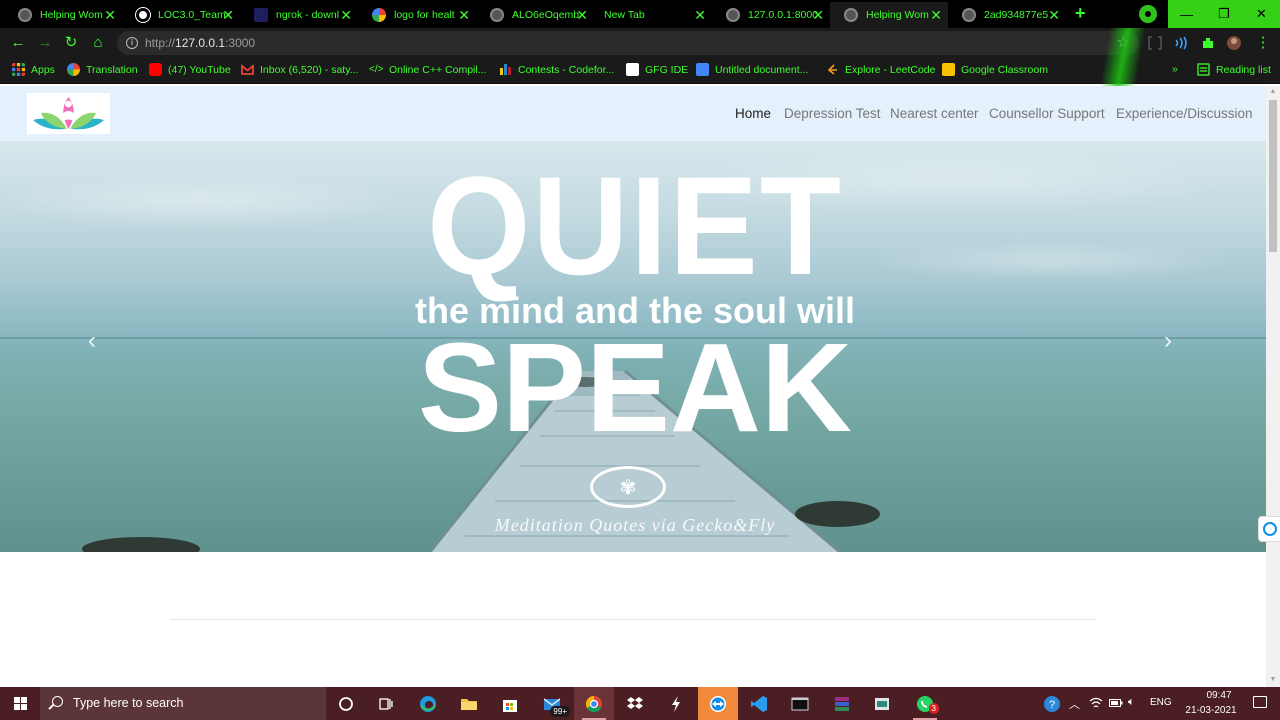 Image resolution: width=1280 pixels, height=720 pixels. What do you see at coordinates (1175, 69) in the screenshot?
I see `bookmarks-overflow-button: »` at bounding box center [1175, 69].